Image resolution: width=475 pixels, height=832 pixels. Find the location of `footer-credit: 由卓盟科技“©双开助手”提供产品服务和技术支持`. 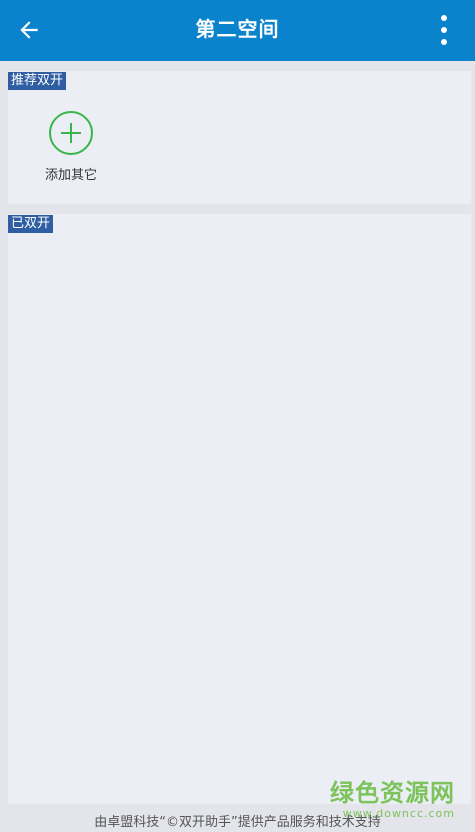

footer-credit: 由卓盟科技“©双开助手”提供产品服务和技术支持 is located at coordinates (237, 822).